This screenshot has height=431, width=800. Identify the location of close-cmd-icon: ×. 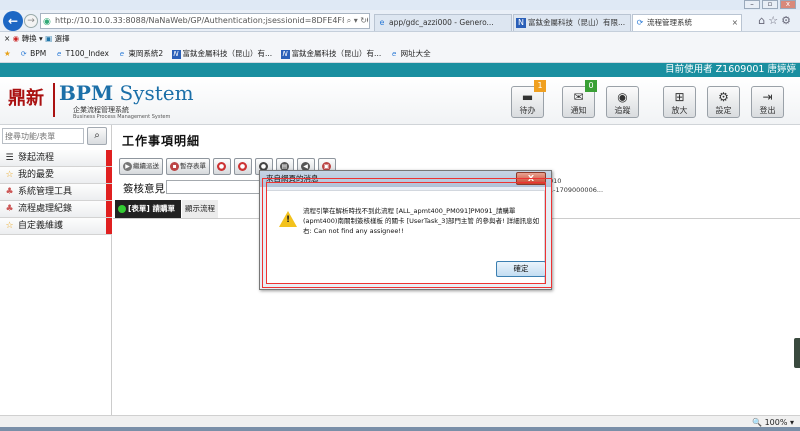
(8, 38).